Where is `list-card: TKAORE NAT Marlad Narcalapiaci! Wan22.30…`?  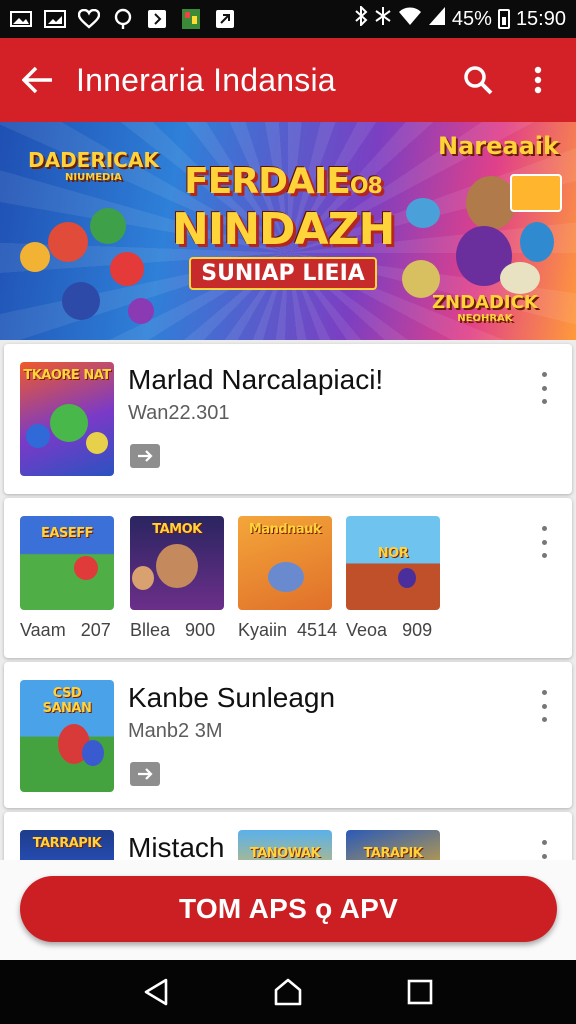
list-card: TKAORE NAT Marlad Narcalapiaci! Wan22.30… is located at coordinates (288, 419).